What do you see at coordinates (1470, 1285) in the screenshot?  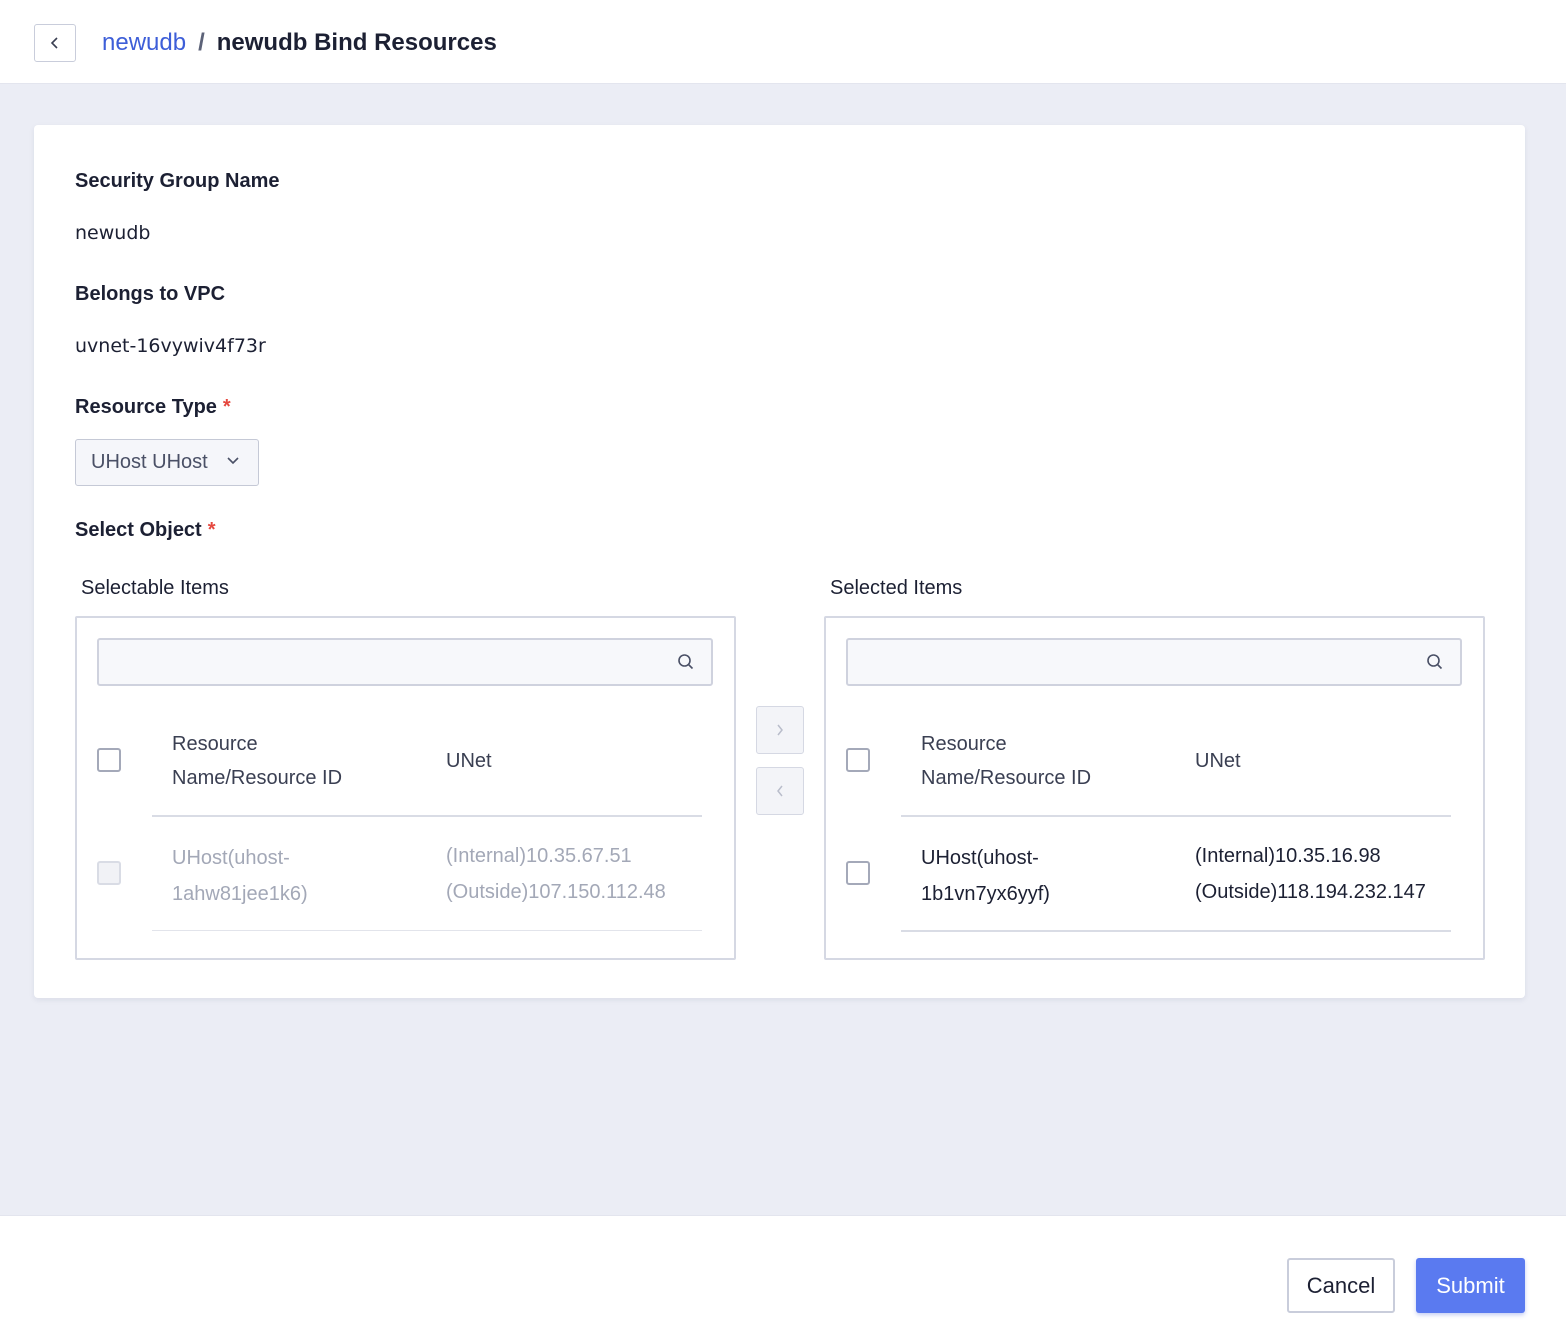 I see `submit-button: Submit` at bounding box center [1470, 1285].